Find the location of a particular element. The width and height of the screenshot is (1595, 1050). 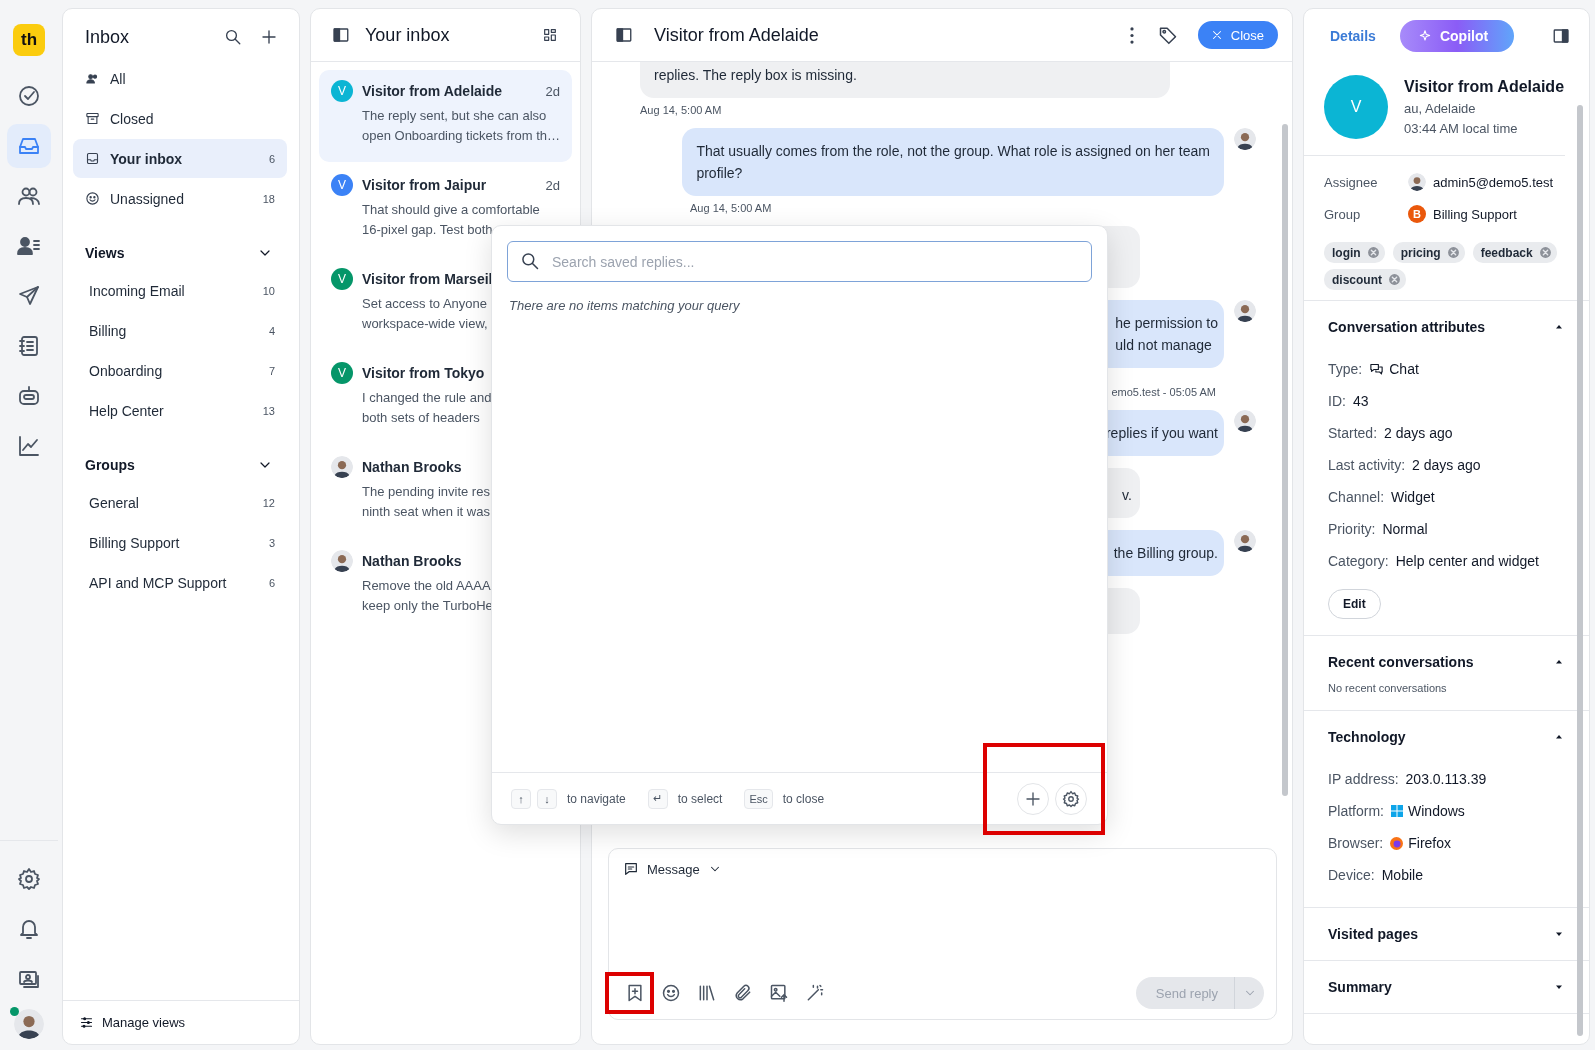

grid-icon is located at coordinates (550, 35).